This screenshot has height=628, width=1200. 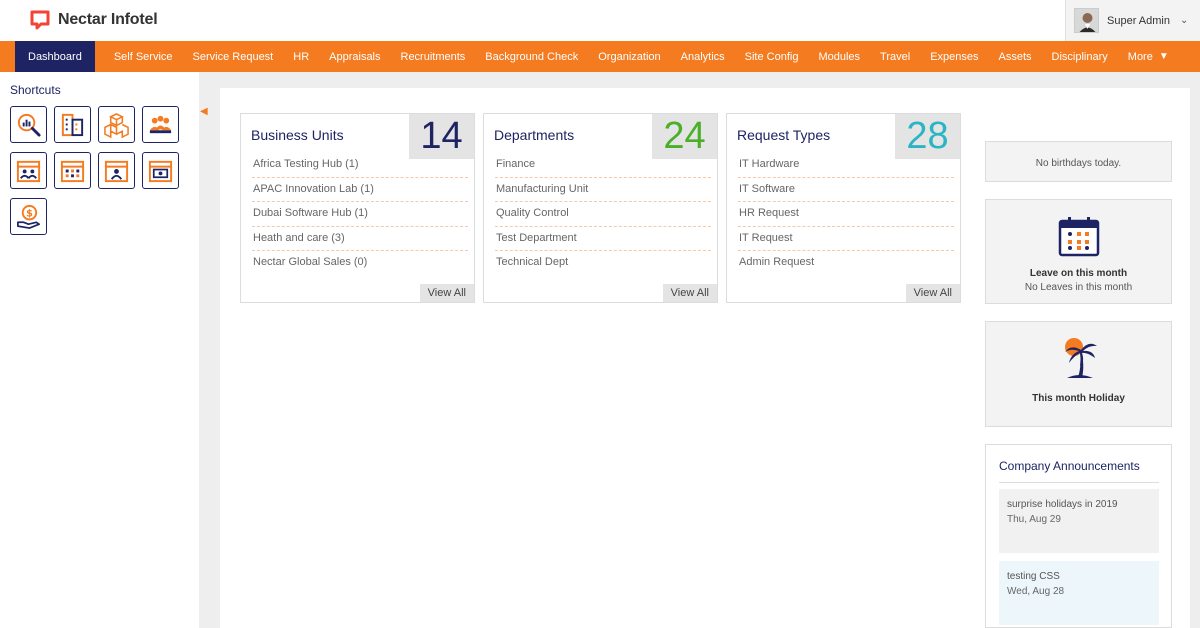 What do you see at coordinates (360, 165) in the screenshot?
I see `list-item: Africa Testing Hub (1)` at bounding box center [360, 165].